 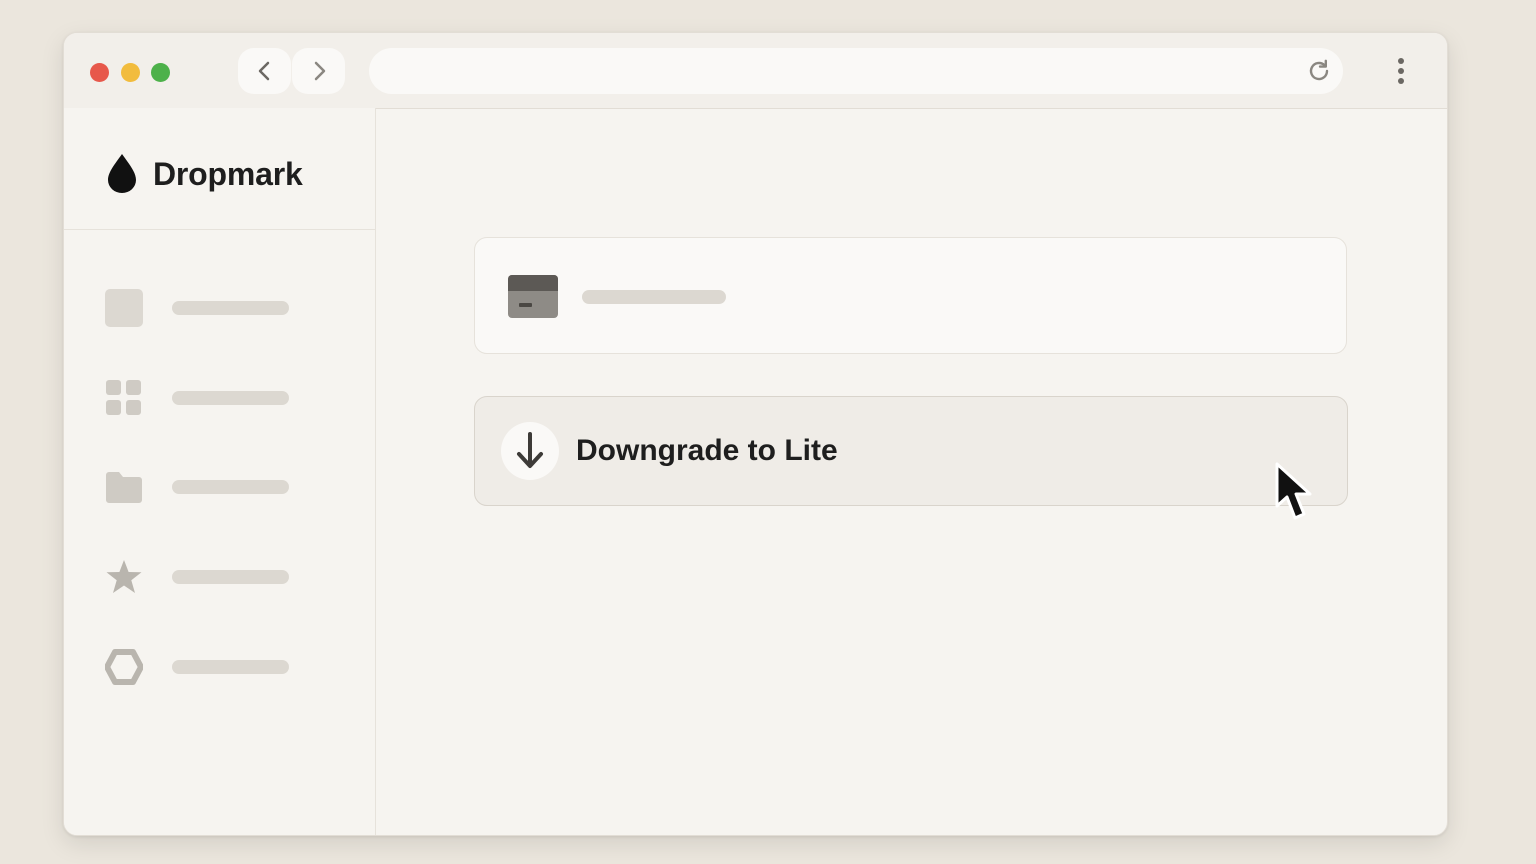 I want to click on brand-name: Dropmark, so click(x=228, y=174).